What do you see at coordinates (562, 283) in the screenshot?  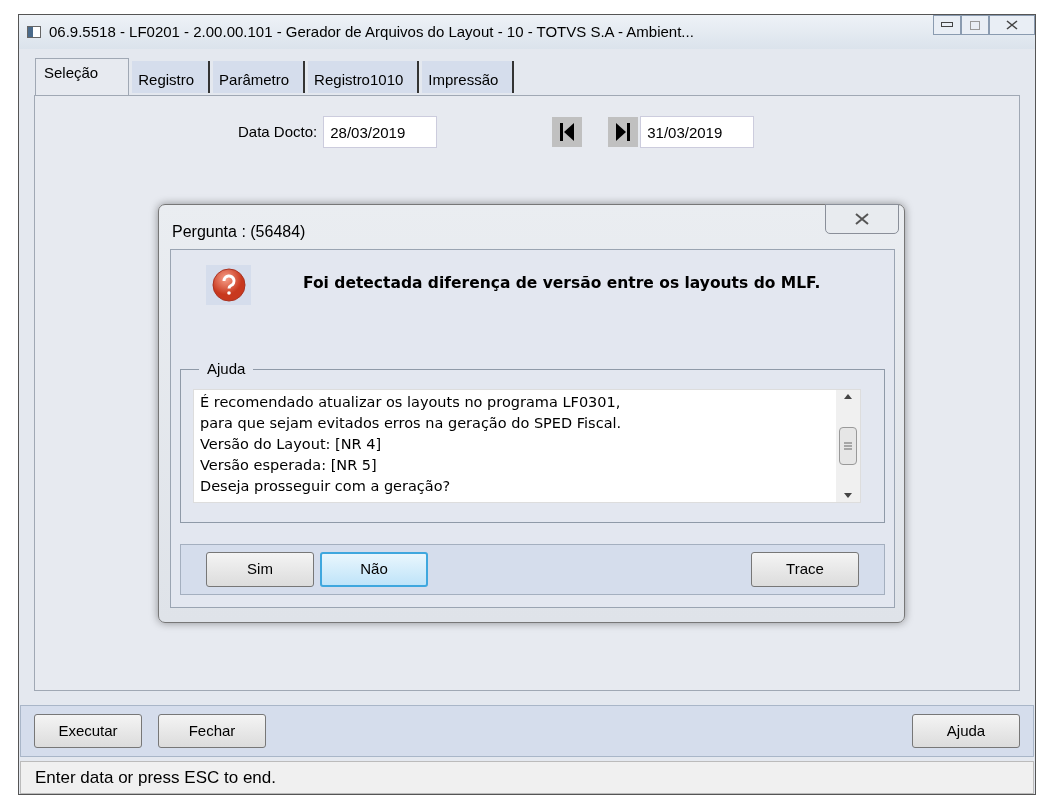 I see `dialog-message: Foi detectada diferença de versão entre os layouts do MLF.` at bounding box center [562, 283].